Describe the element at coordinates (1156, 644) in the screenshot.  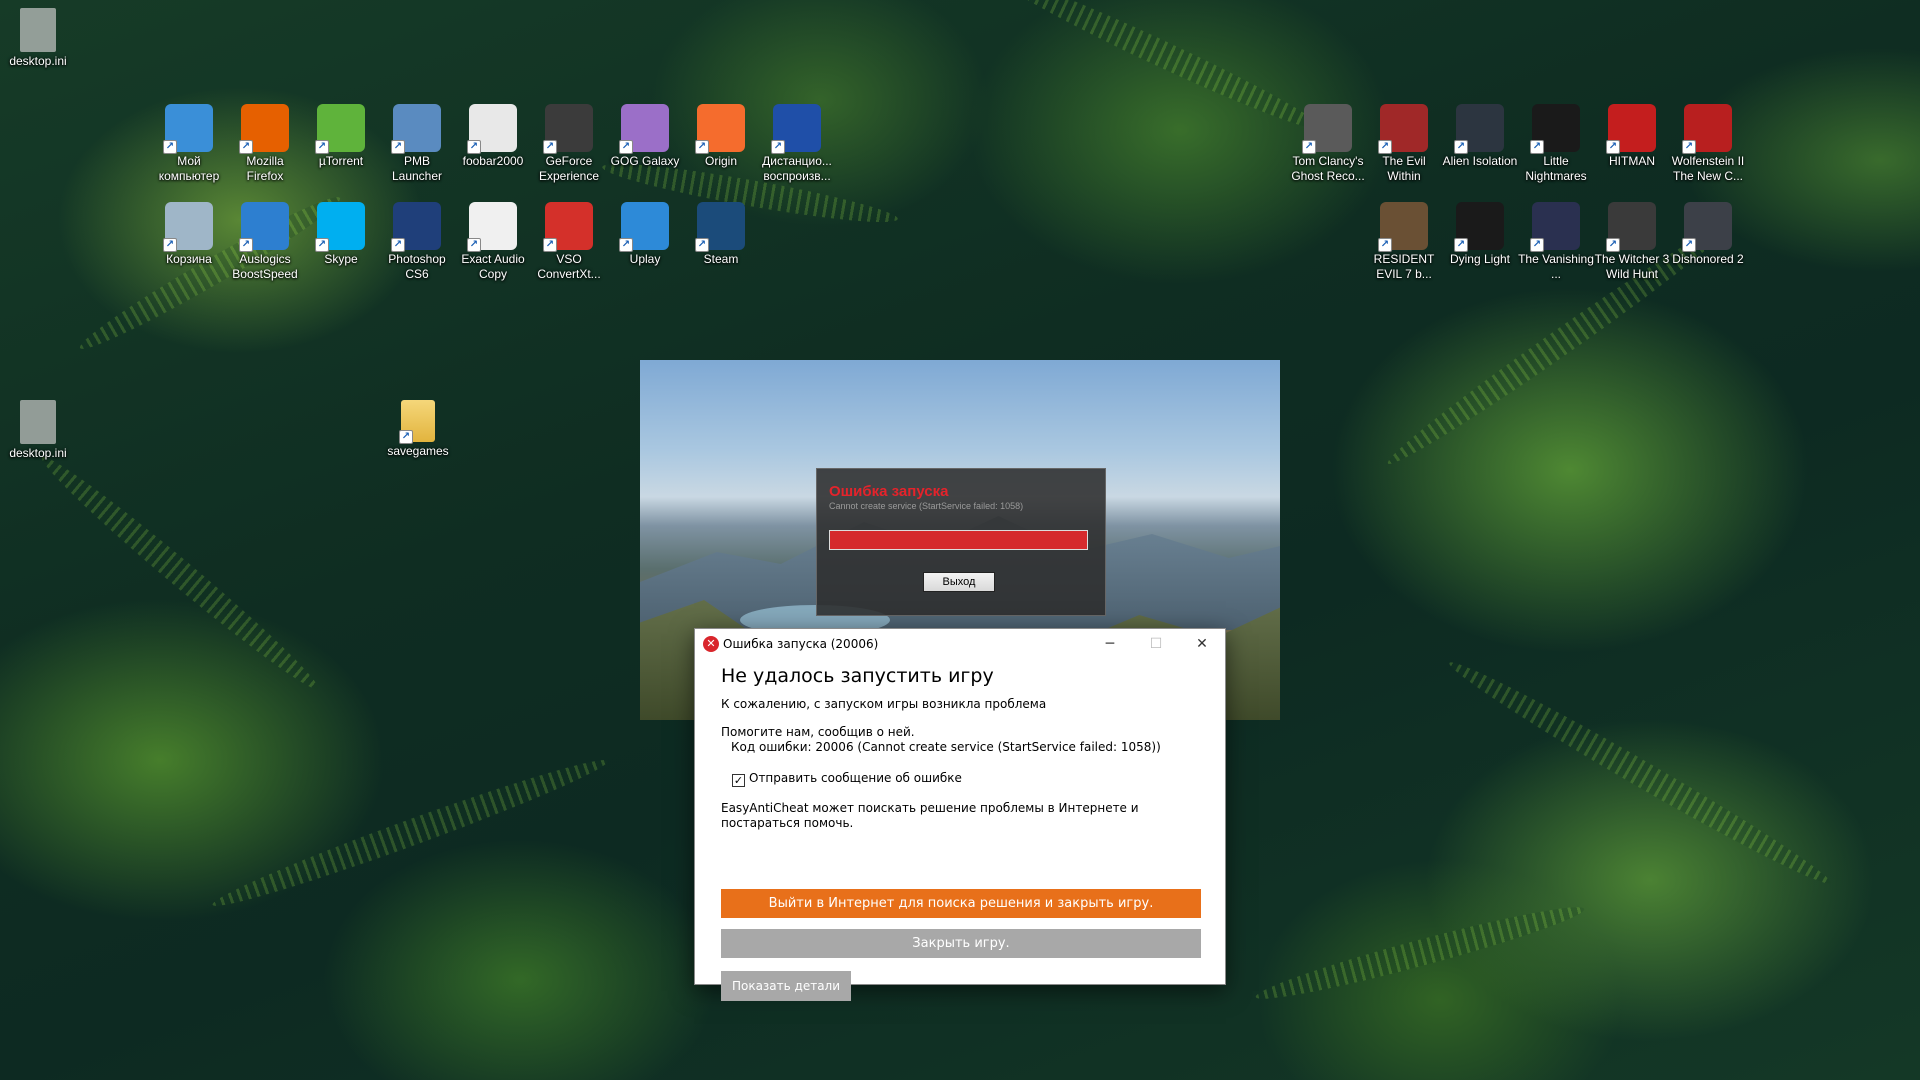
I see `maximize-button: ☐` at that location.